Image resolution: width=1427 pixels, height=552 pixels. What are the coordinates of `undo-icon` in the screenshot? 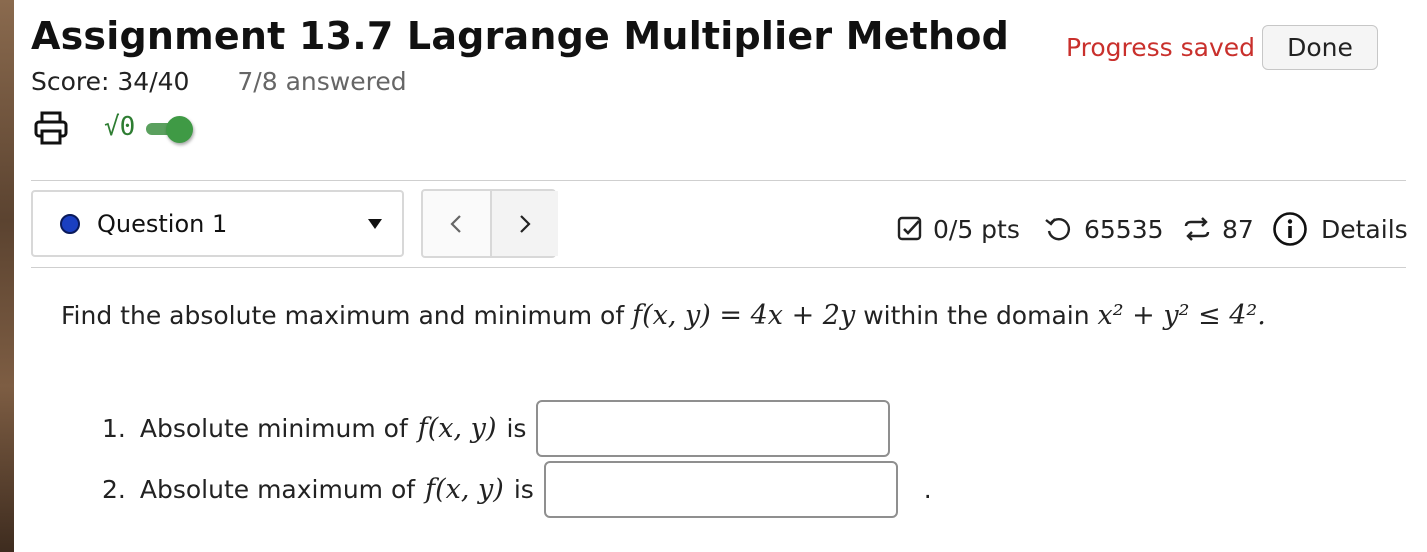 It's located at (1057, 229).